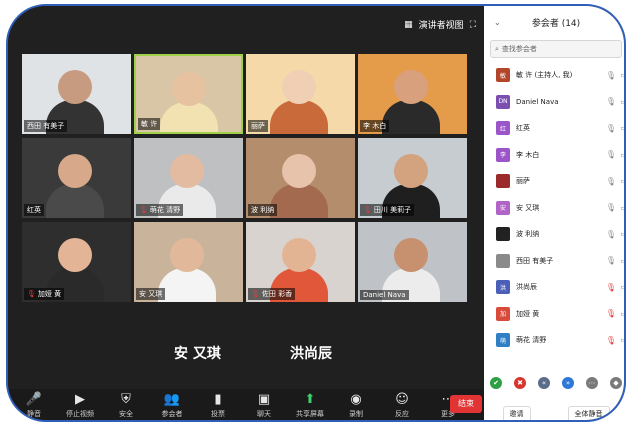  What do you see at coordinates (300, 262) in the screenshot?
I see `video-tile: 🎙 佐田 彩香` at bounding box center [300, 262].